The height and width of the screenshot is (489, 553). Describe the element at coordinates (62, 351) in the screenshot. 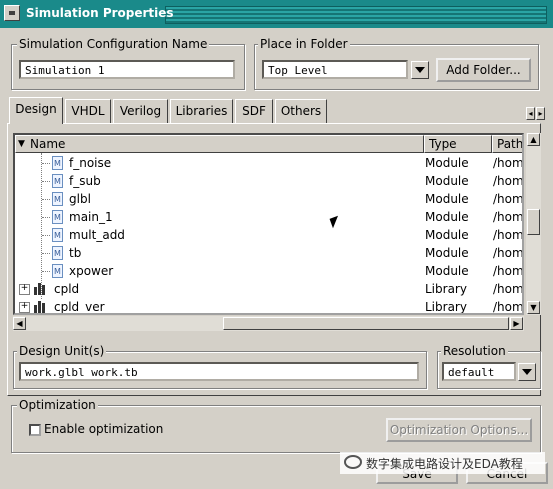

I see `design-units-label: Design Unit(s)` at that location.